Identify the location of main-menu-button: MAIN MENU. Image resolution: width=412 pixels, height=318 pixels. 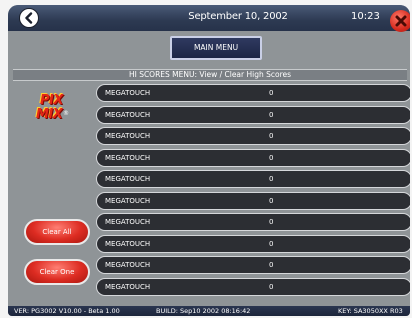
(216, 48).